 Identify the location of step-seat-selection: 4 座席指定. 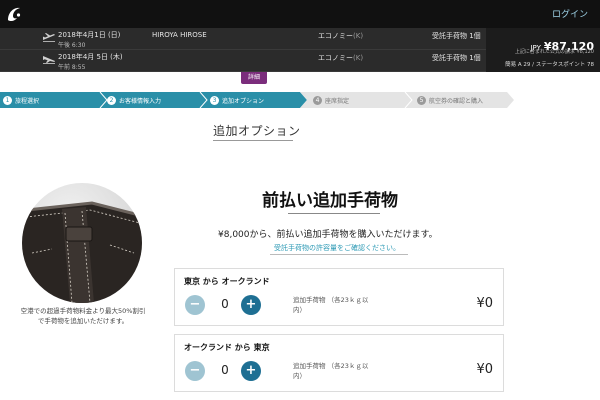
(331, 100).